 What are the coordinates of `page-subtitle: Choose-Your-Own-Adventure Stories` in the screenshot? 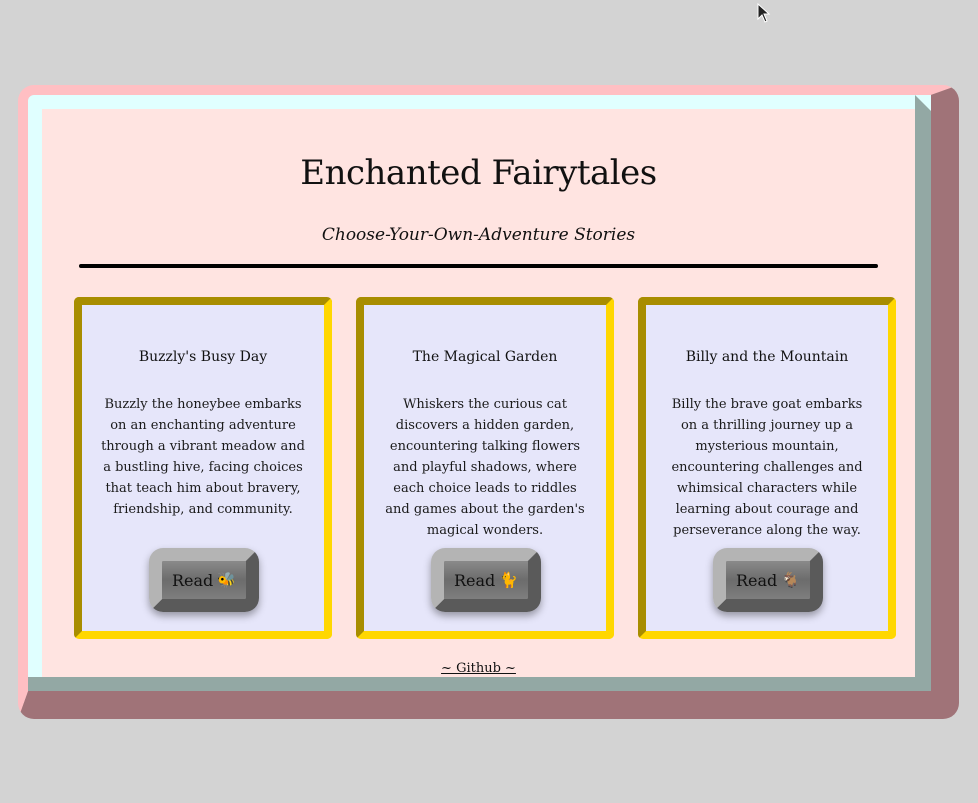 It's located at (478, 235).